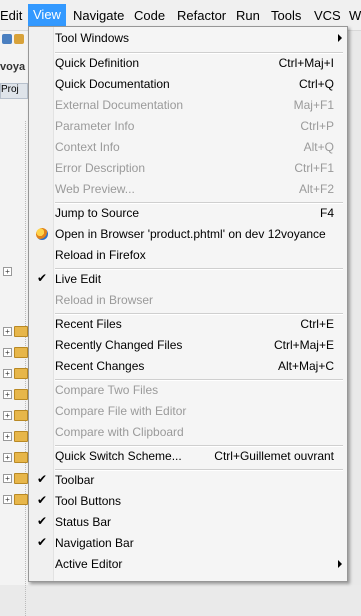 This screenshot has height=616, width=361. What do you see at coordinates (188, 168) in the screenshot?
I see `menu-item-error-description: Error Description Ctrl+F1` at bounding box center [188, 168].